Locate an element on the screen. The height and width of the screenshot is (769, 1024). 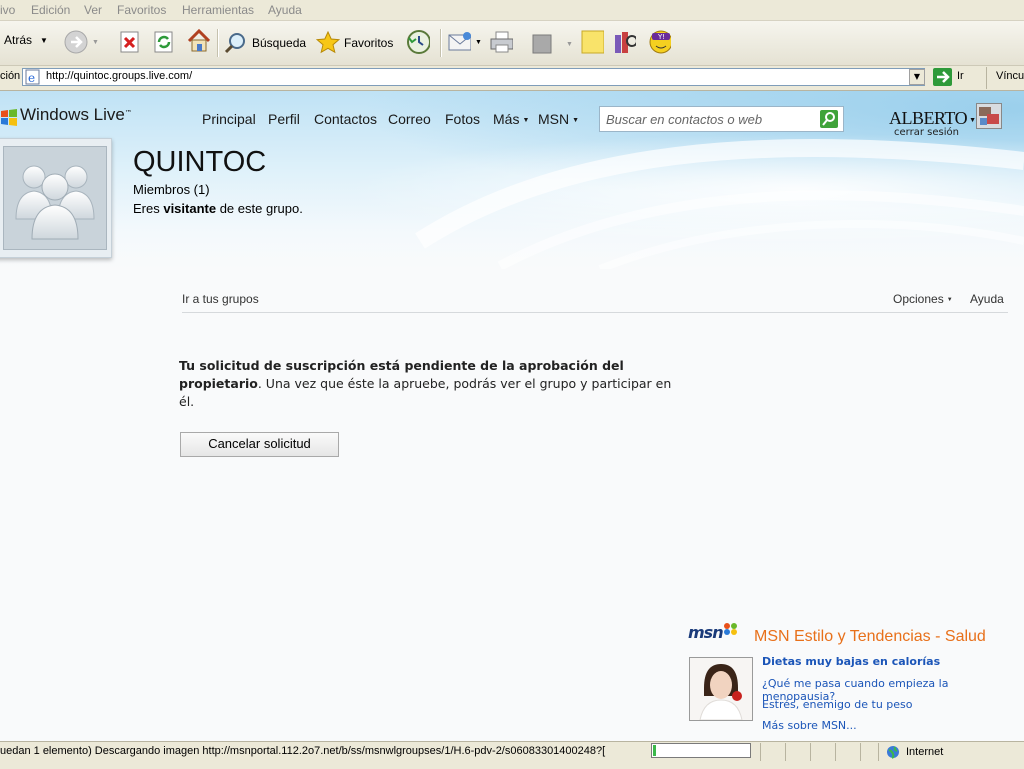
home-icon is located at coordinates (198, 40).